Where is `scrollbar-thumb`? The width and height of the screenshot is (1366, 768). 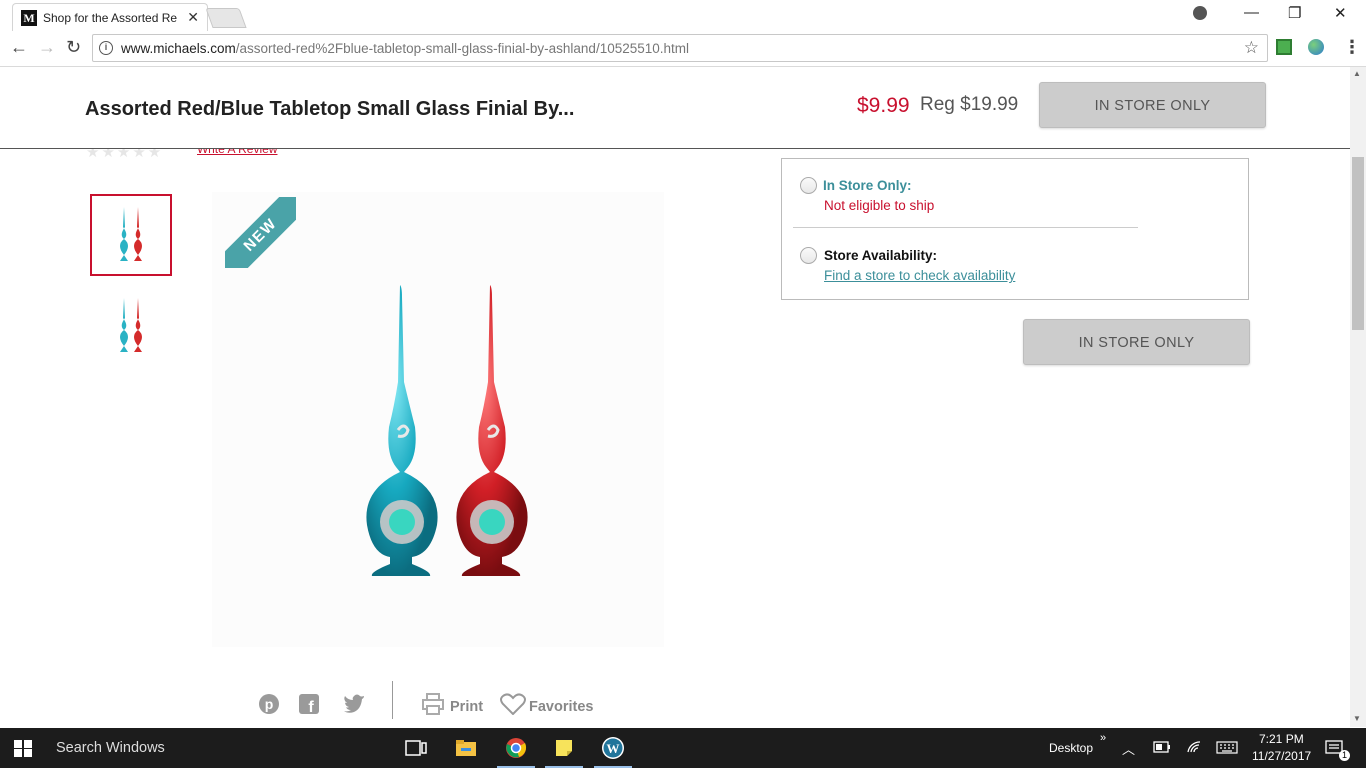
scrollbar-thumb is located at coordinates (1358, 243).